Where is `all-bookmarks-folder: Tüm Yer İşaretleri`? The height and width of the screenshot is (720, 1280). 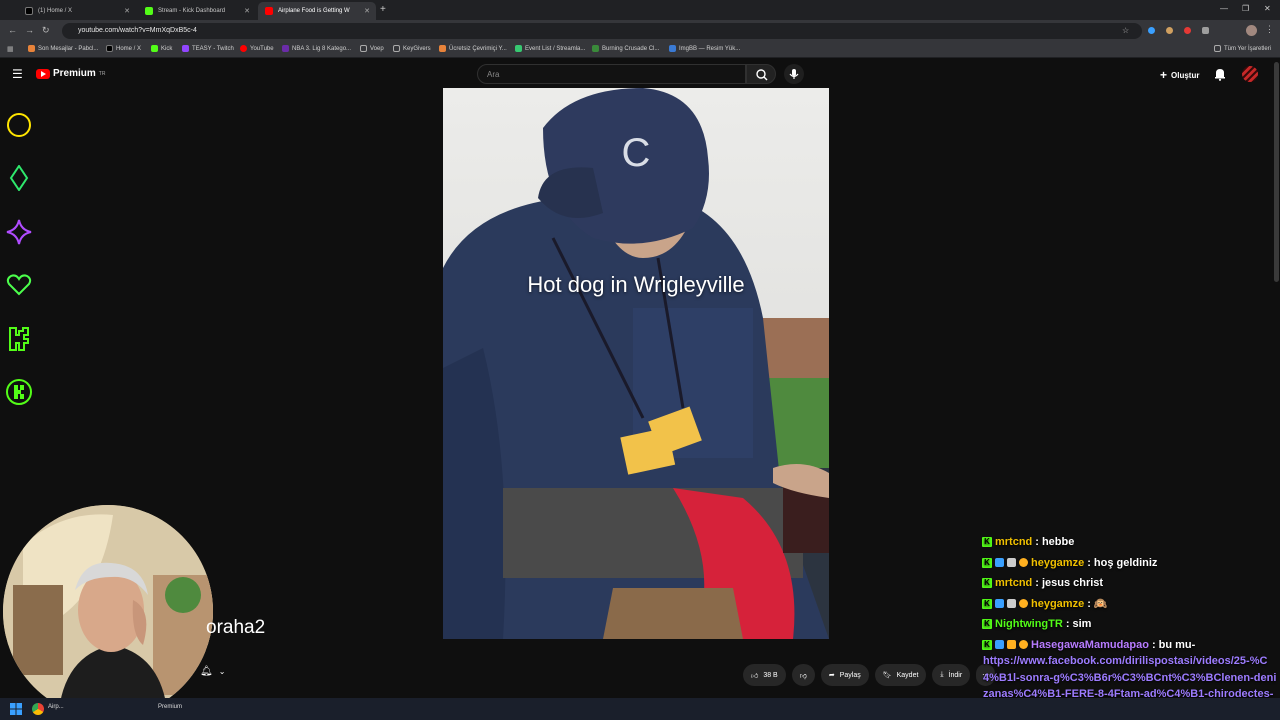 all-bookmarks-folder: Tüm Yer İşaretleri is located at coordinates (1242, 48).